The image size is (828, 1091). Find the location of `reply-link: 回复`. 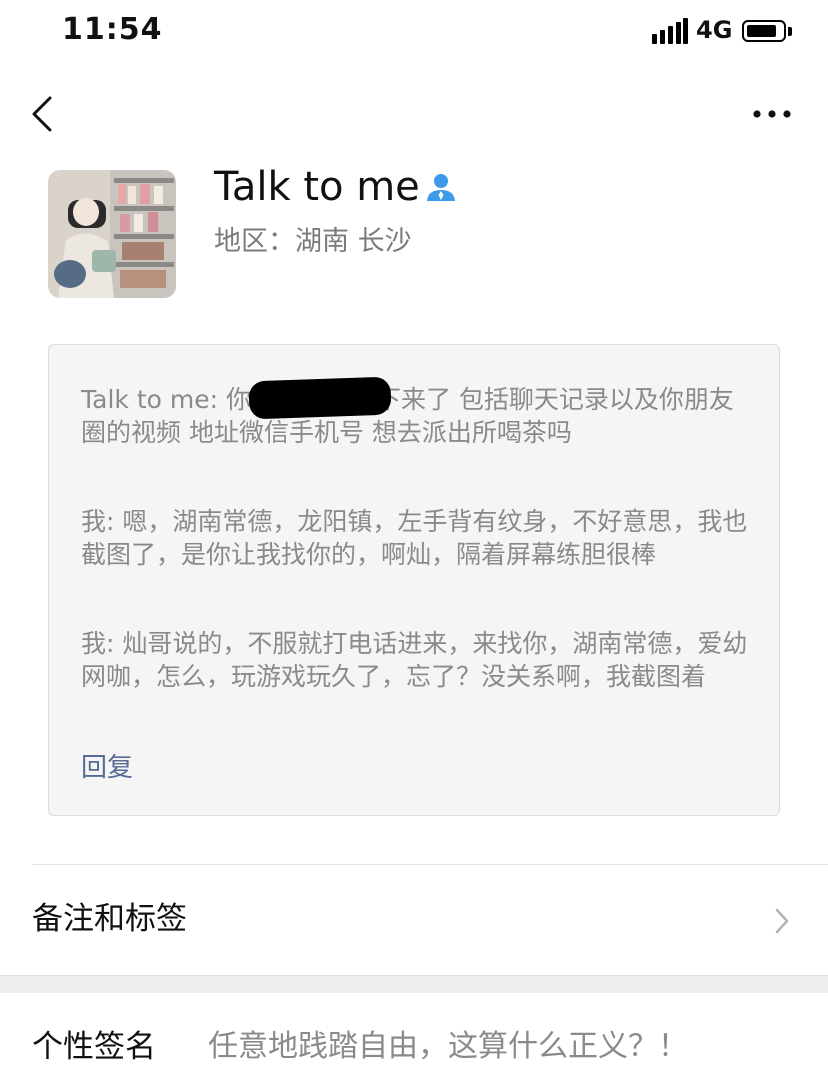

reply-link: 回复 is located at coordinates (107, 768).